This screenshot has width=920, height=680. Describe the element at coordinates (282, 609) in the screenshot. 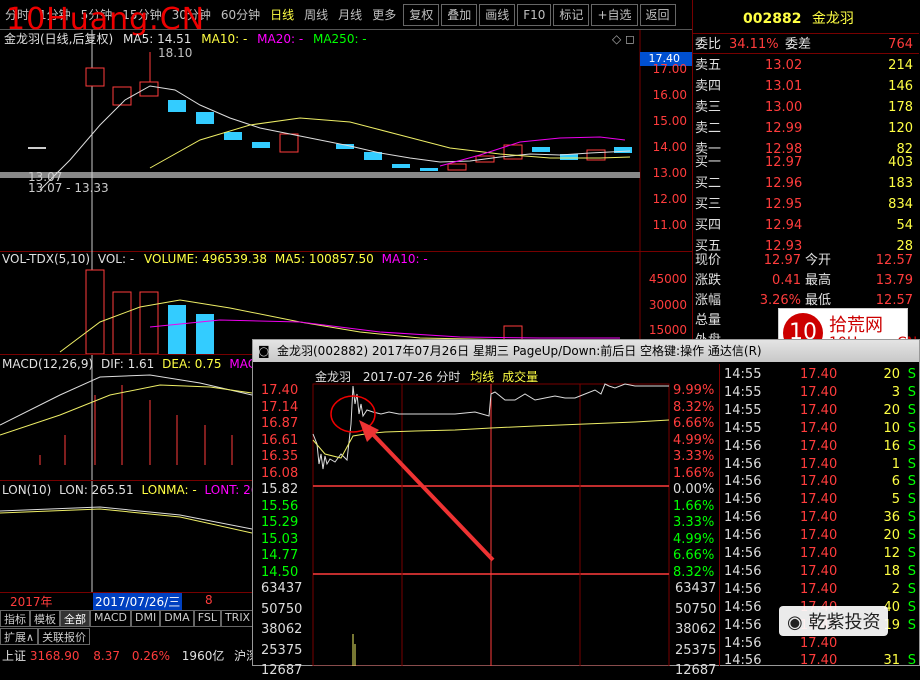

I see `vol-tick: 50750` at that location.